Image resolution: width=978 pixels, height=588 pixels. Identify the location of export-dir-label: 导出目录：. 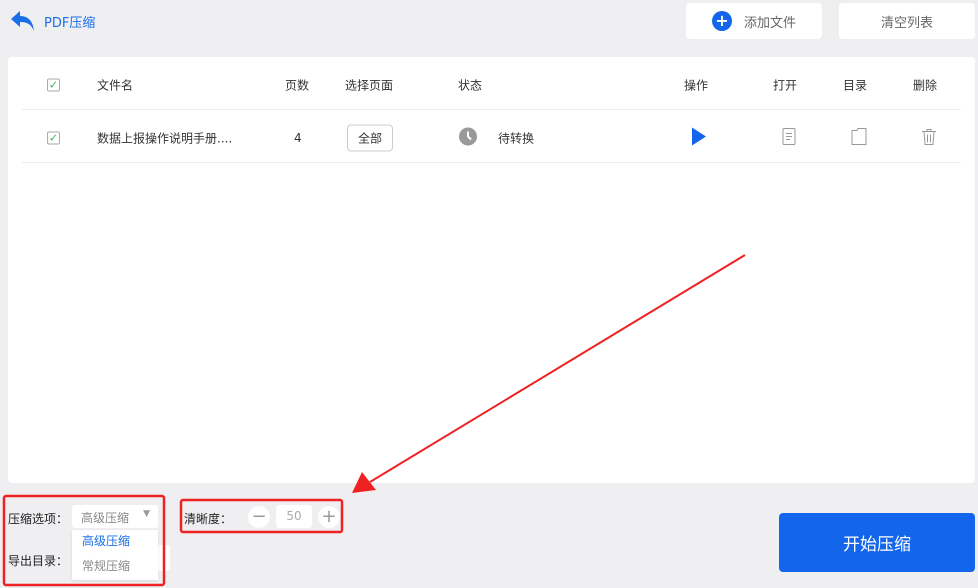
(38, 561).